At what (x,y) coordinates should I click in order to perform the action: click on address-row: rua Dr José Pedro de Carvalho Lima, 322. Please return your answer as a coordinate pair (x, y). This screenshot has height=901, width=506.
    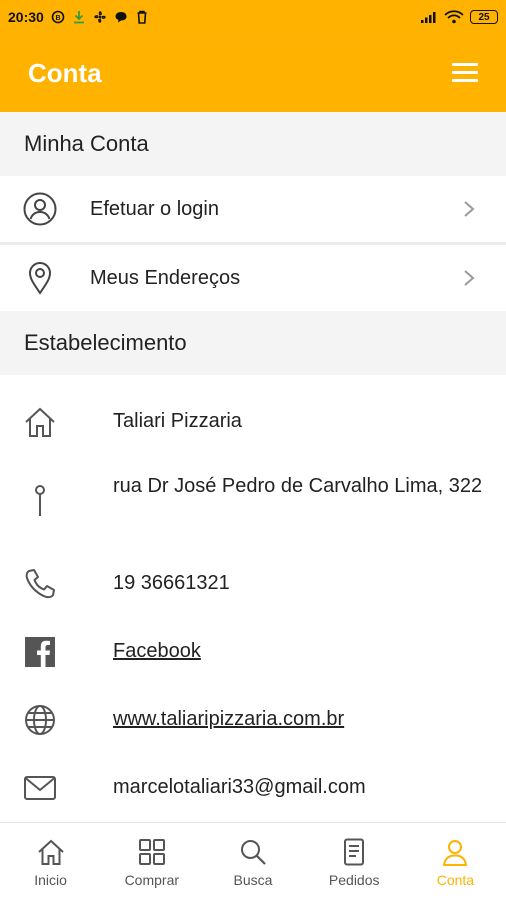
    Looking at the image, I should click on (253, 505).